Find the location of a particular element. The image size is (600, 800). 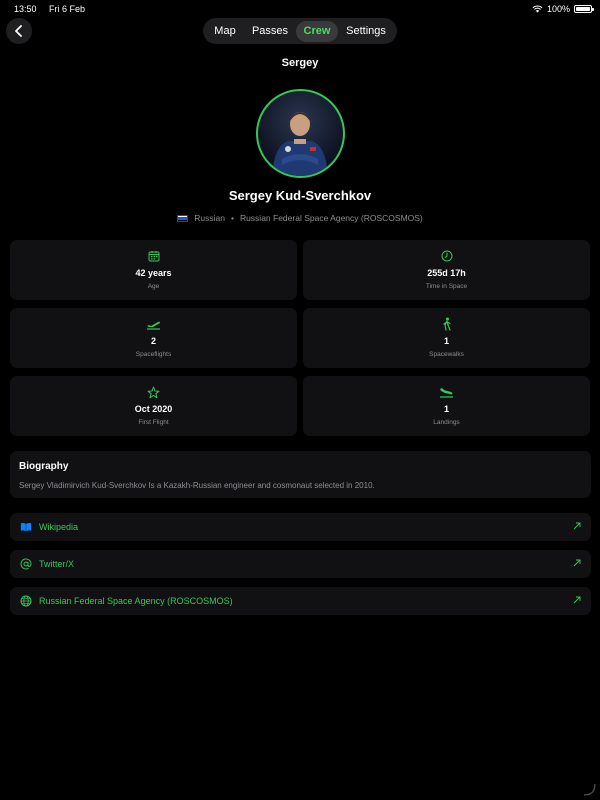

link-roscosmos: Russian Federal Space Agency (ROSCOSMOS) is located at coordinates (300, 601).